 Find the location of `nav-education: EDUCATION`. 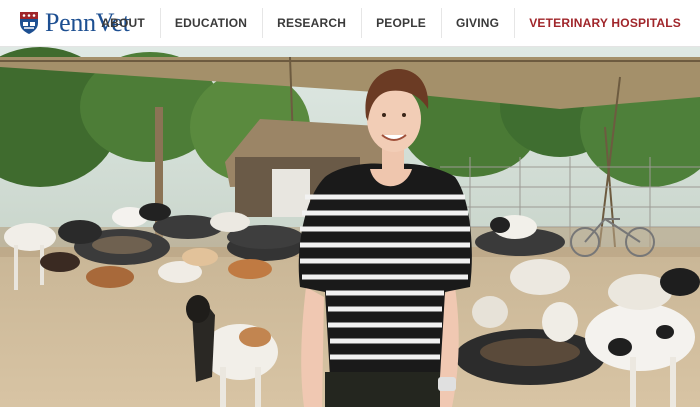

nav-education: EDUCATION is located at coordinates (210, 23).